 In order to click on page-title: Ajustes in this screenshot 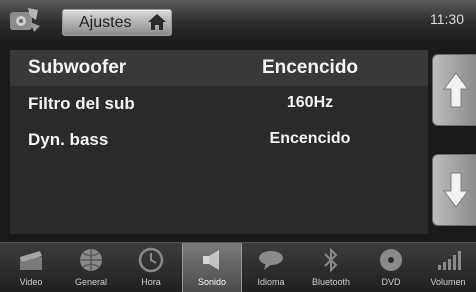, I will do `click(105, 22)`.